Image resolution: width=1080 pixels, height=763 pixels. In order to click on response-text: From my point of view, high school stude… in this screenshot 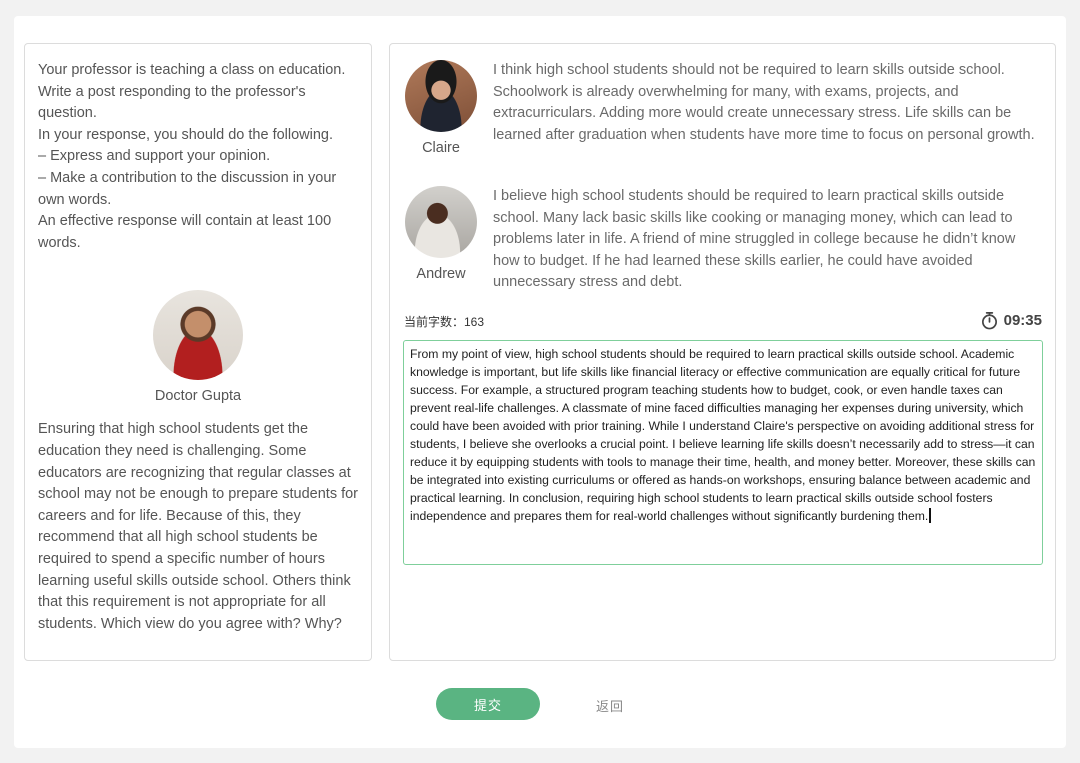, I will do `click(723, 435)`.